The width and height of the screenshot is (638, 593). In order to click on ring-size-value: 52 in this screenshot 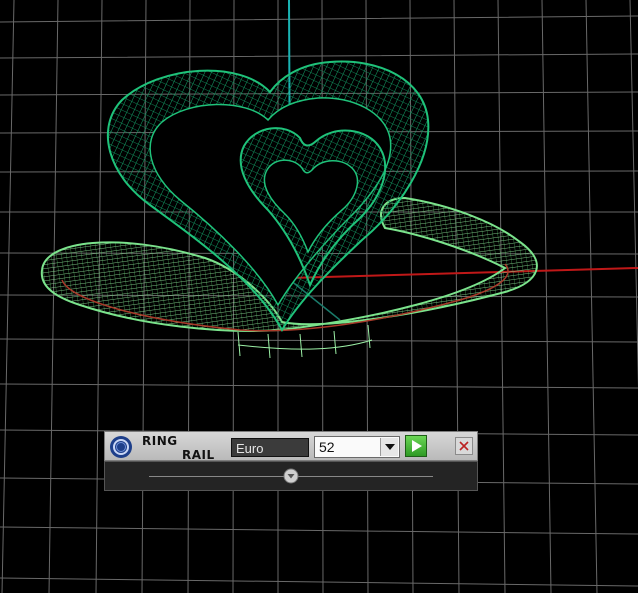, I will do `click(327, 447)`.